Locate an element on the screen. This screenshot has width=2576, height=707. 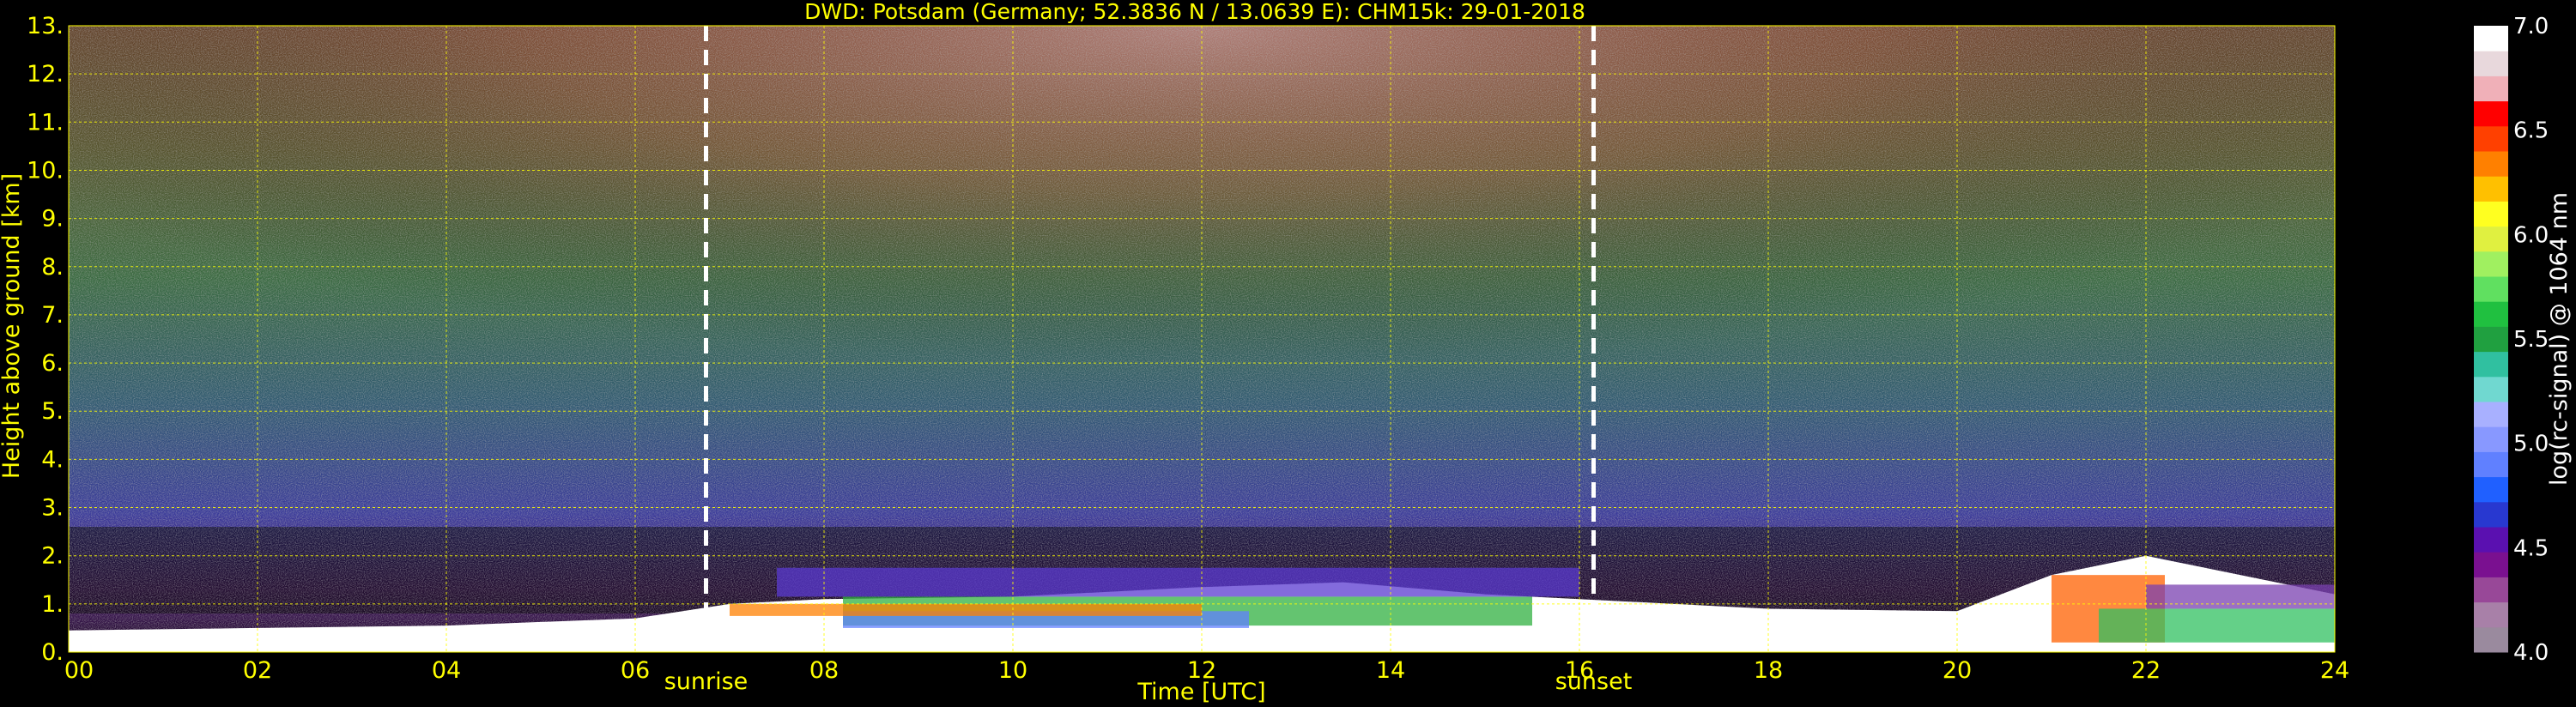
x-tick-label: 08 is located at coordinates (824, 670).